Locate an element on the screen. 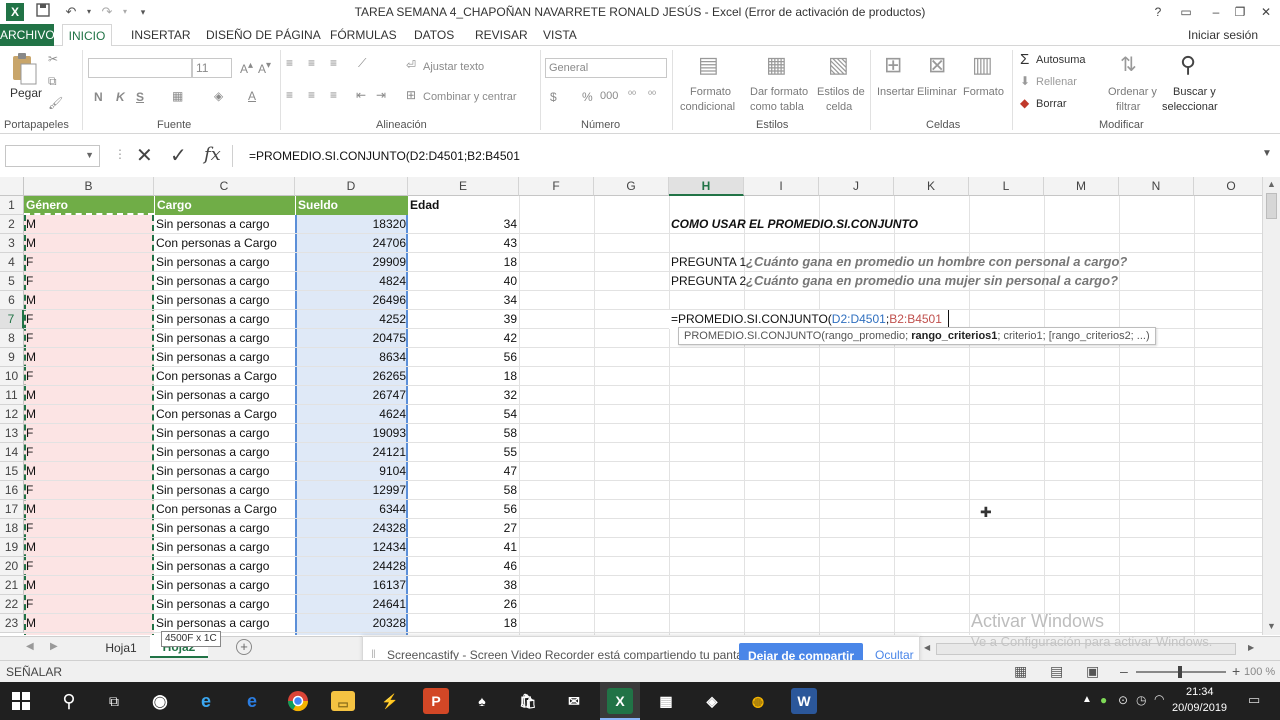 Image resolution: width=1280 pixels, height=720 pixels. format-as-table-label-2: como tabla is located at coordinates (777, 107).